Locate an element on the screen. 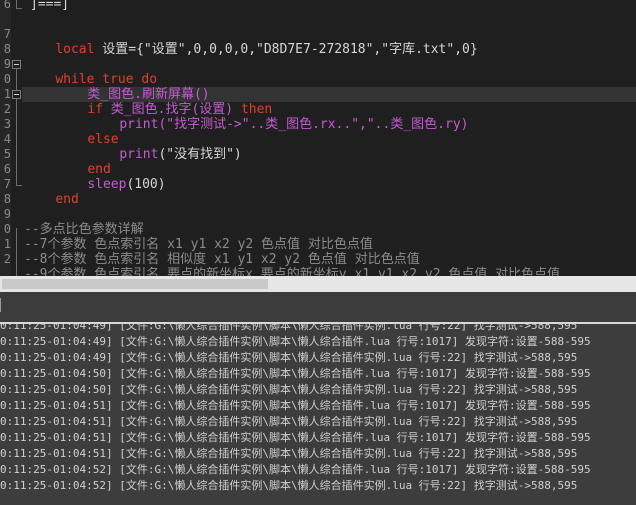  code-args: ("没有找到") is located at coordinates (200, 154).